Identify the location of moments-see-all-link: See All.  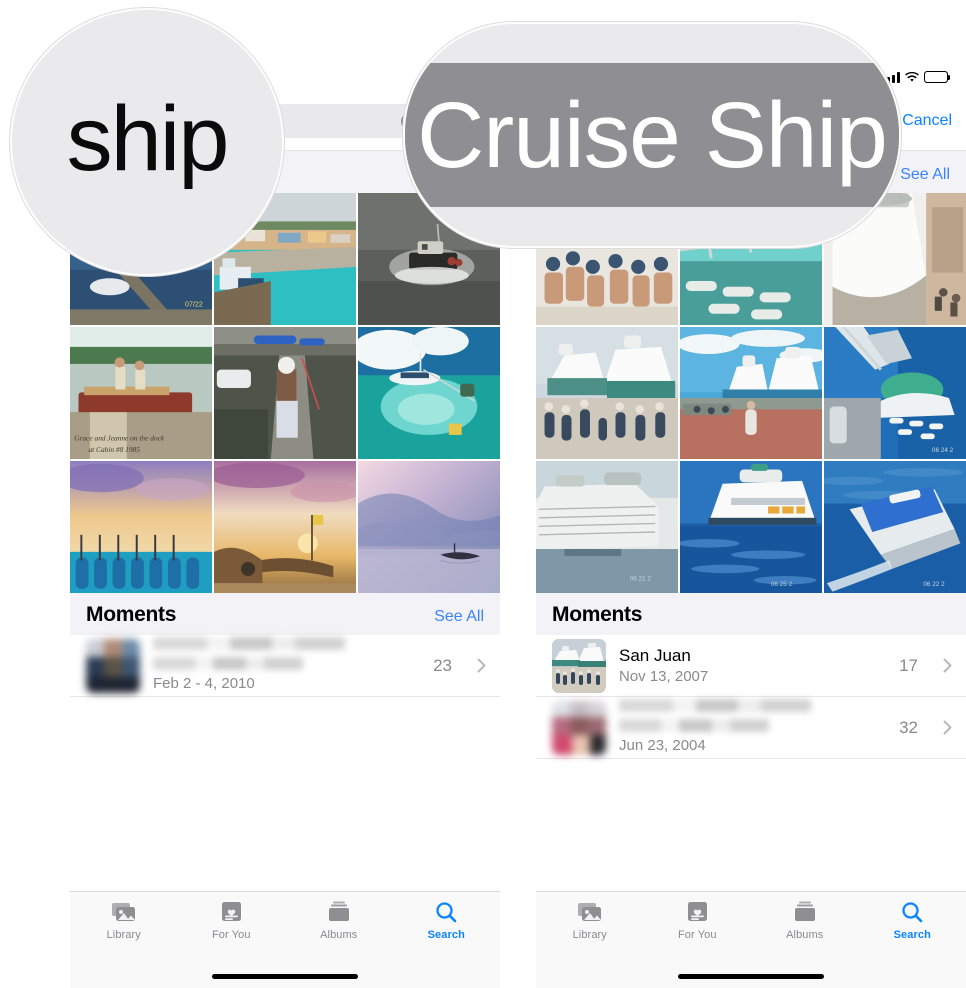
(459, 617).